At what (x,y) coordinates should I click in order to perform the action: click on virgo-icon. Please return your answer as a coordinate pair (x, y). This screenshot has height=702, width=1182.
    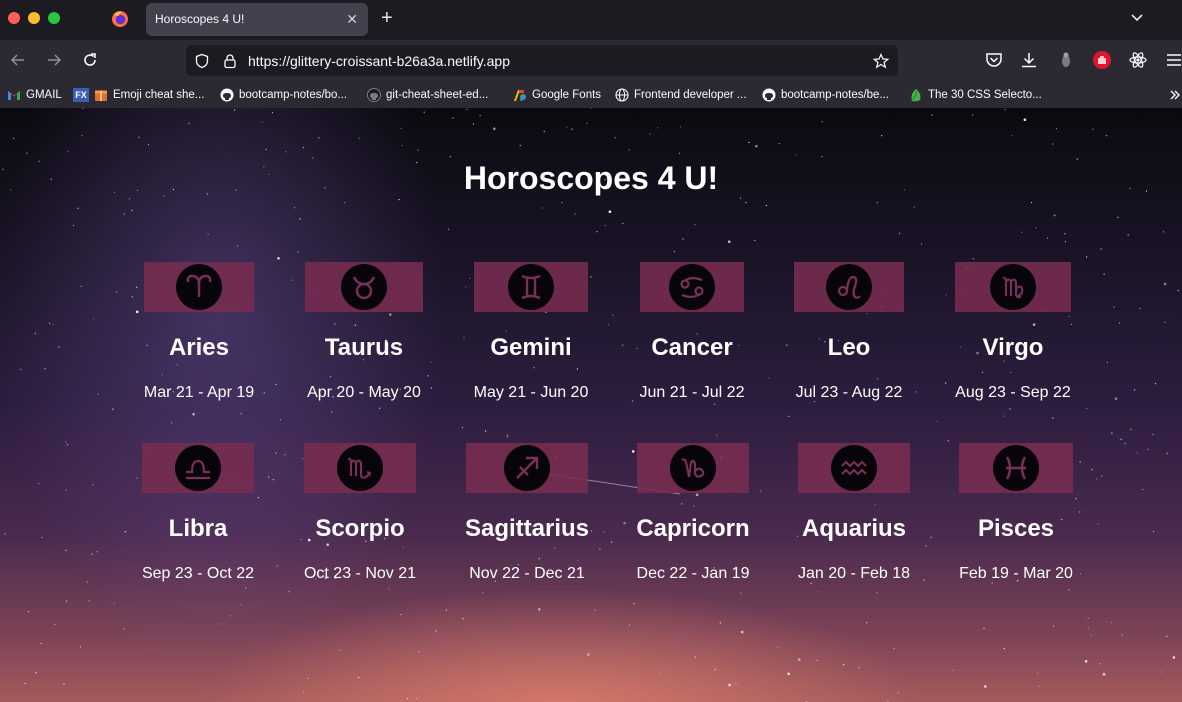
    Looking at the image, I should click on (1013, 287).